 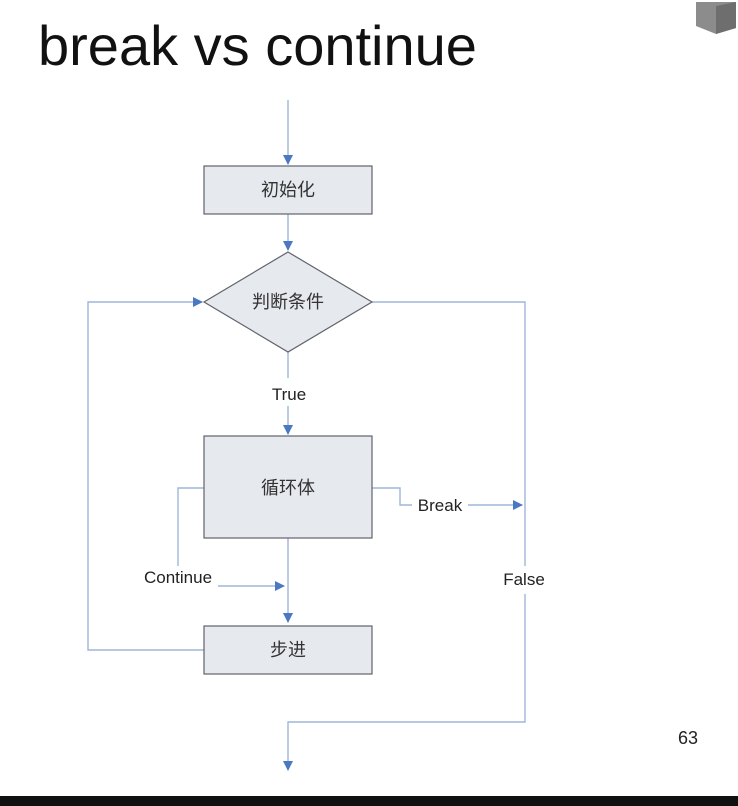 I want to click on break-label: Break, so click(x=440, y=505).